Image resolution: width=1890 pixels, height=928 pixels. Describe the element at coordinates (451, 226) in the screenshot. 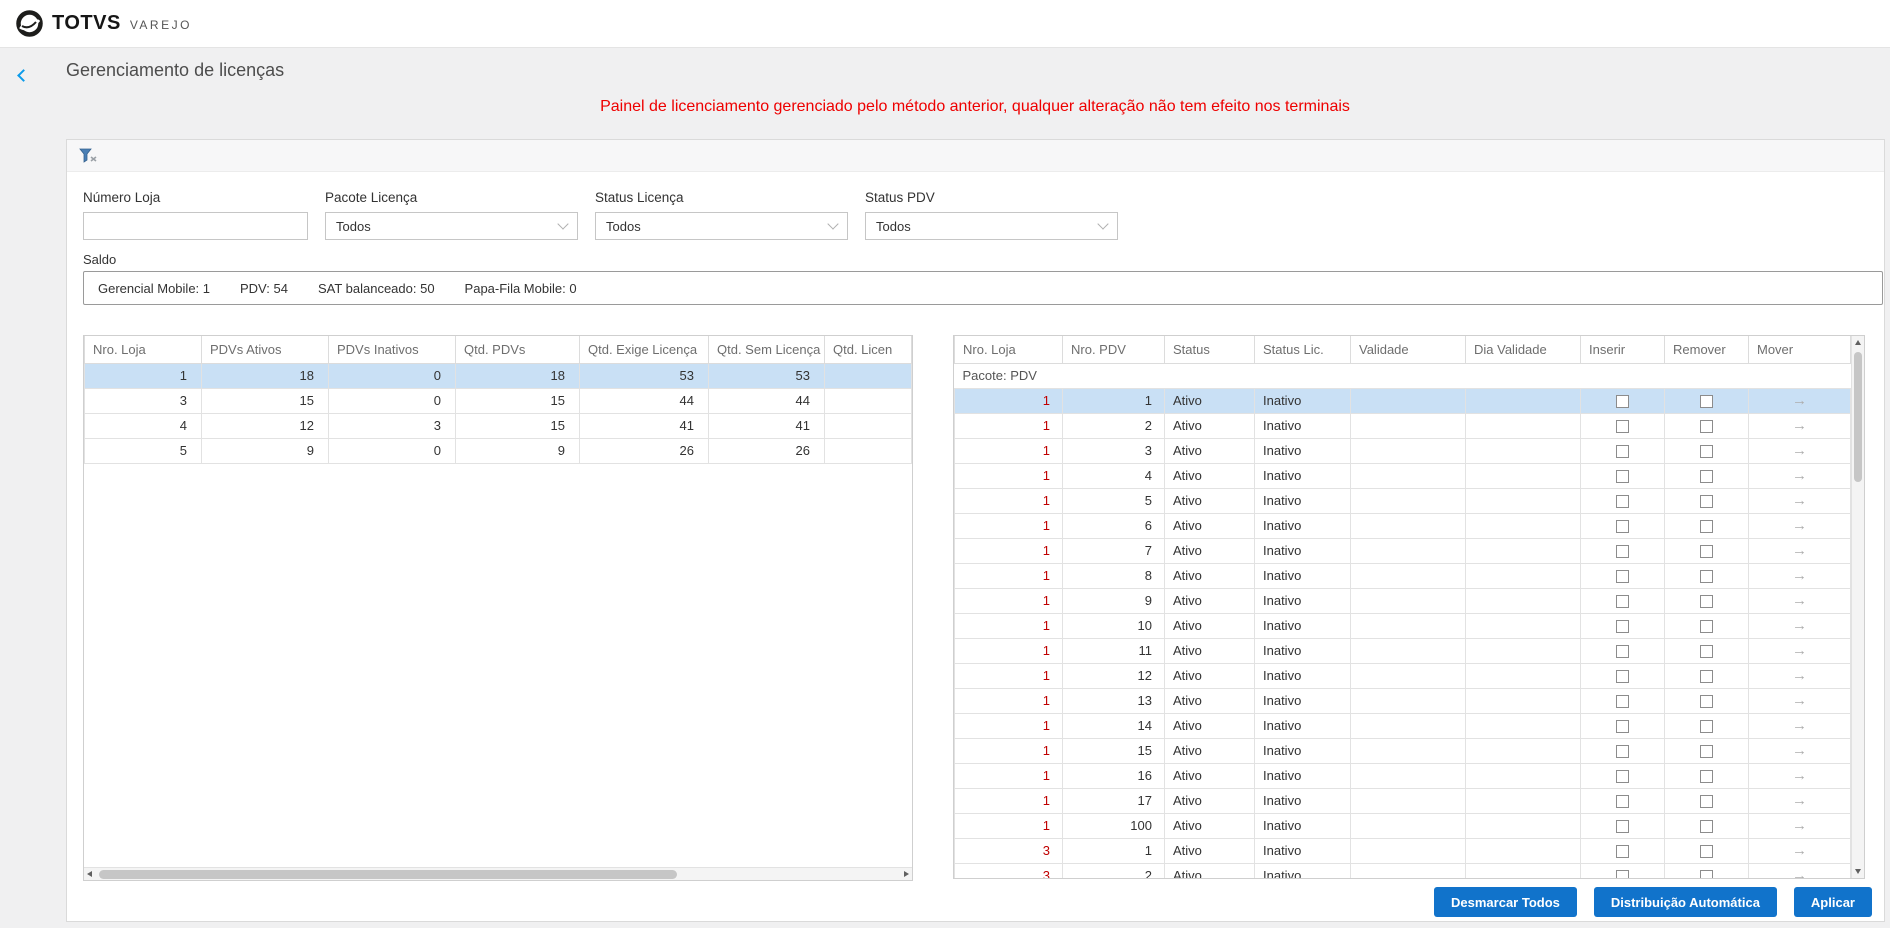

I see `pacote-licenca-select: Todos` at that location.